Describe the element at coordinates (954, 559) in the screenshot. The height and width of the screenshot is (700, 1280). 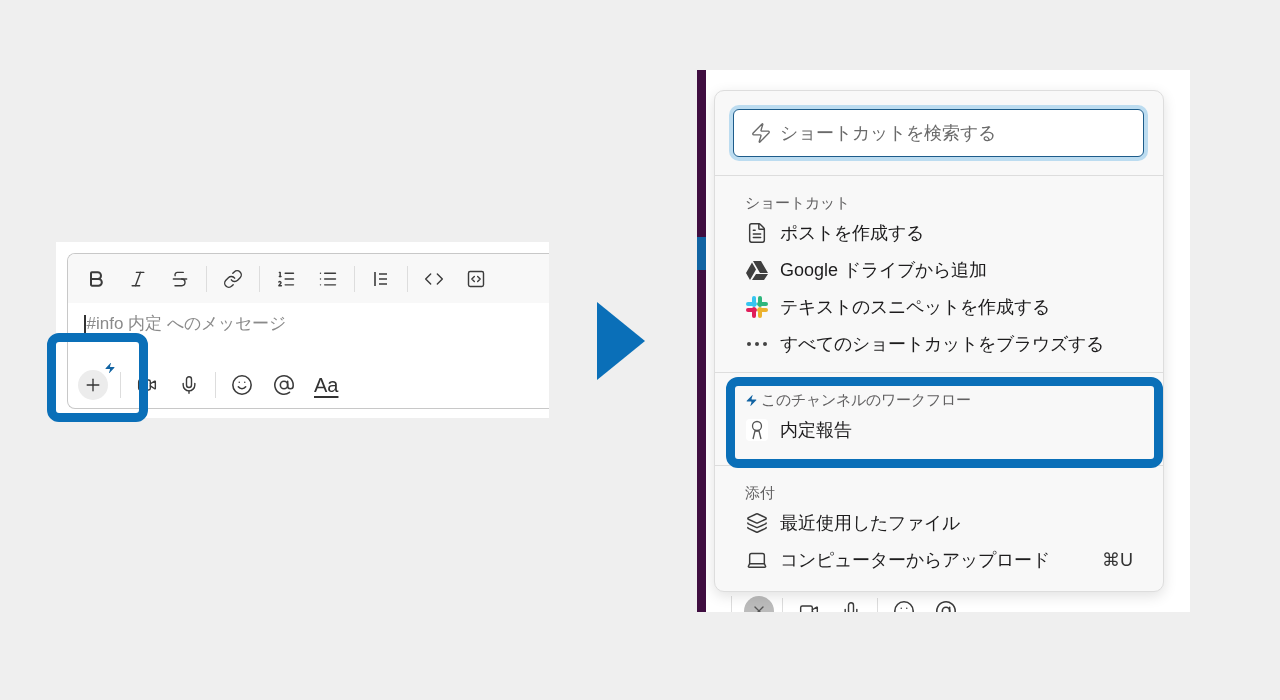
I see `menu-item: コンピューターからアップロード ⌘U` at that location.